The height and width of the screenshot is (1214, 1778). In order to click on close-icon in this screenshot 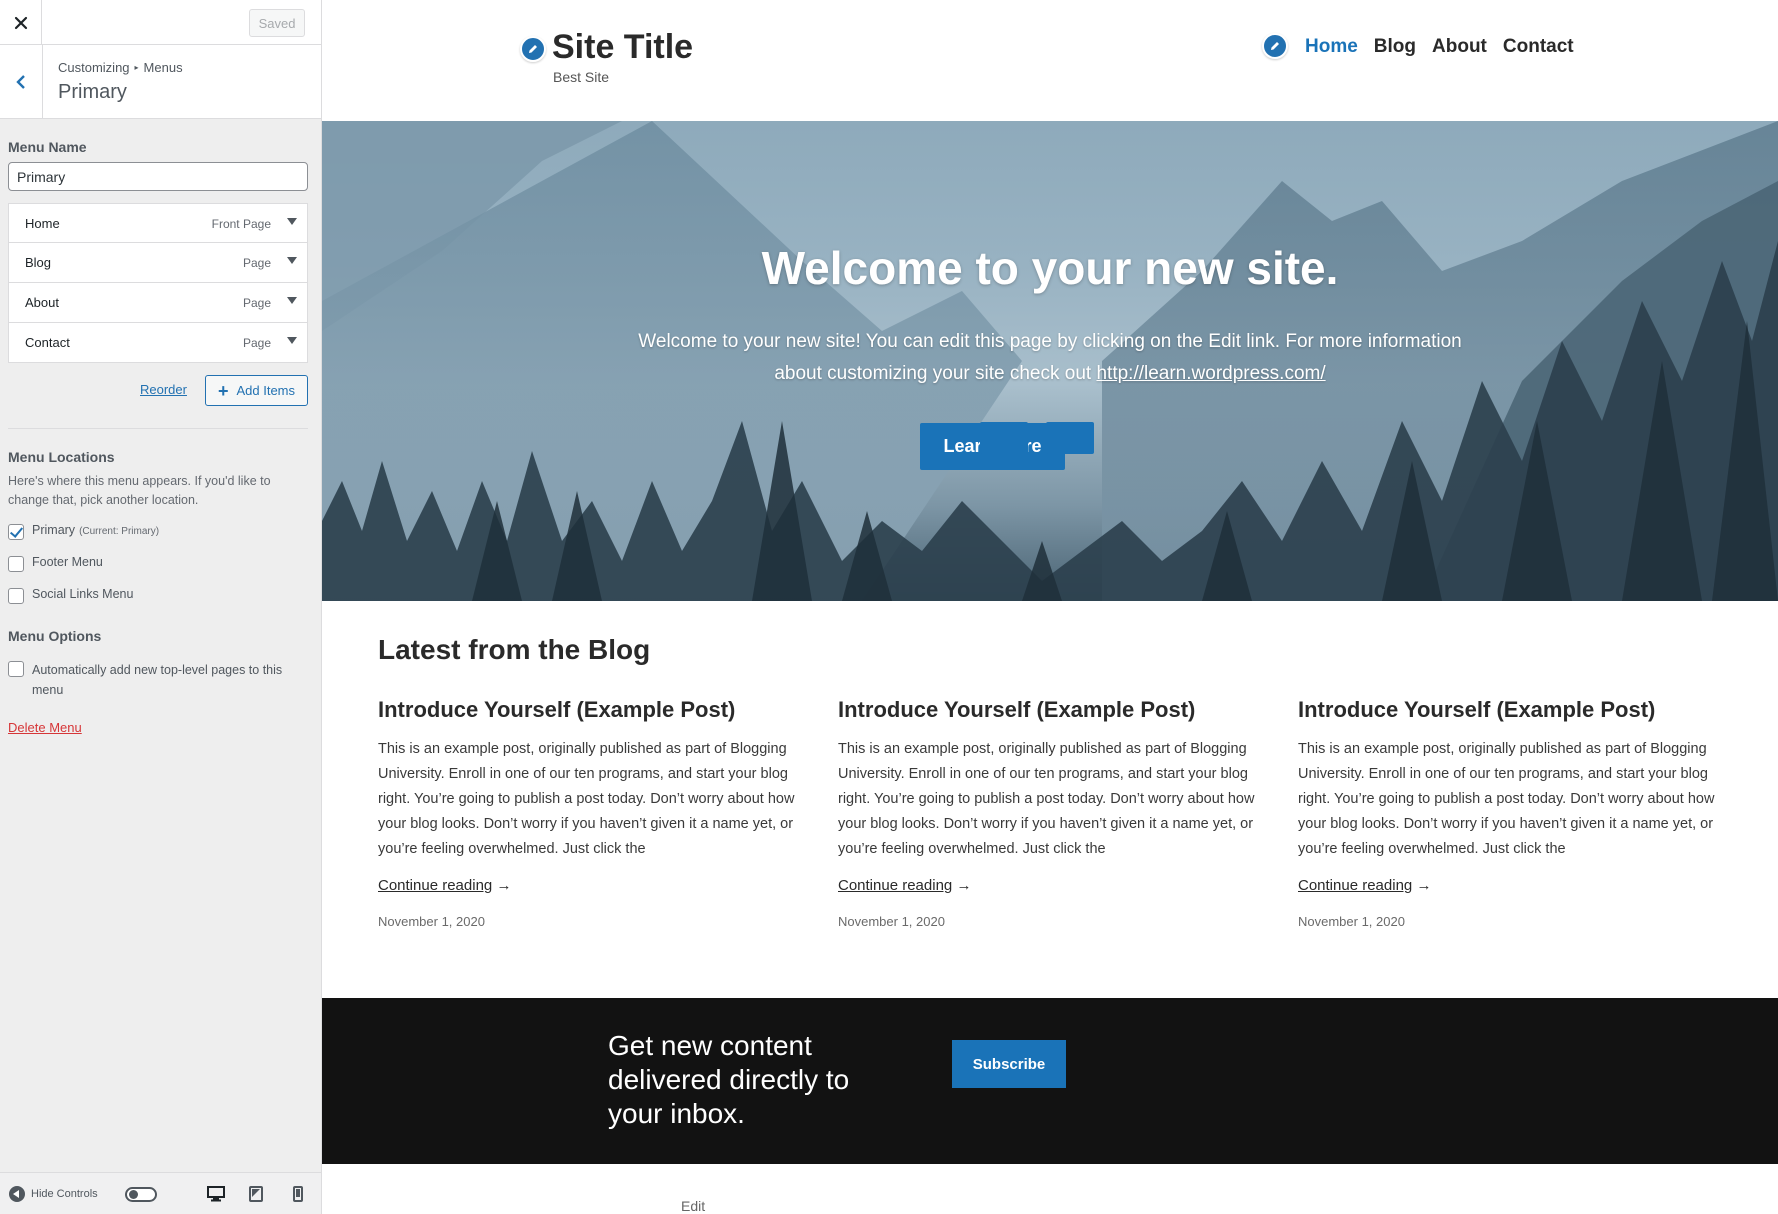, I will do `click(20, 22)`.